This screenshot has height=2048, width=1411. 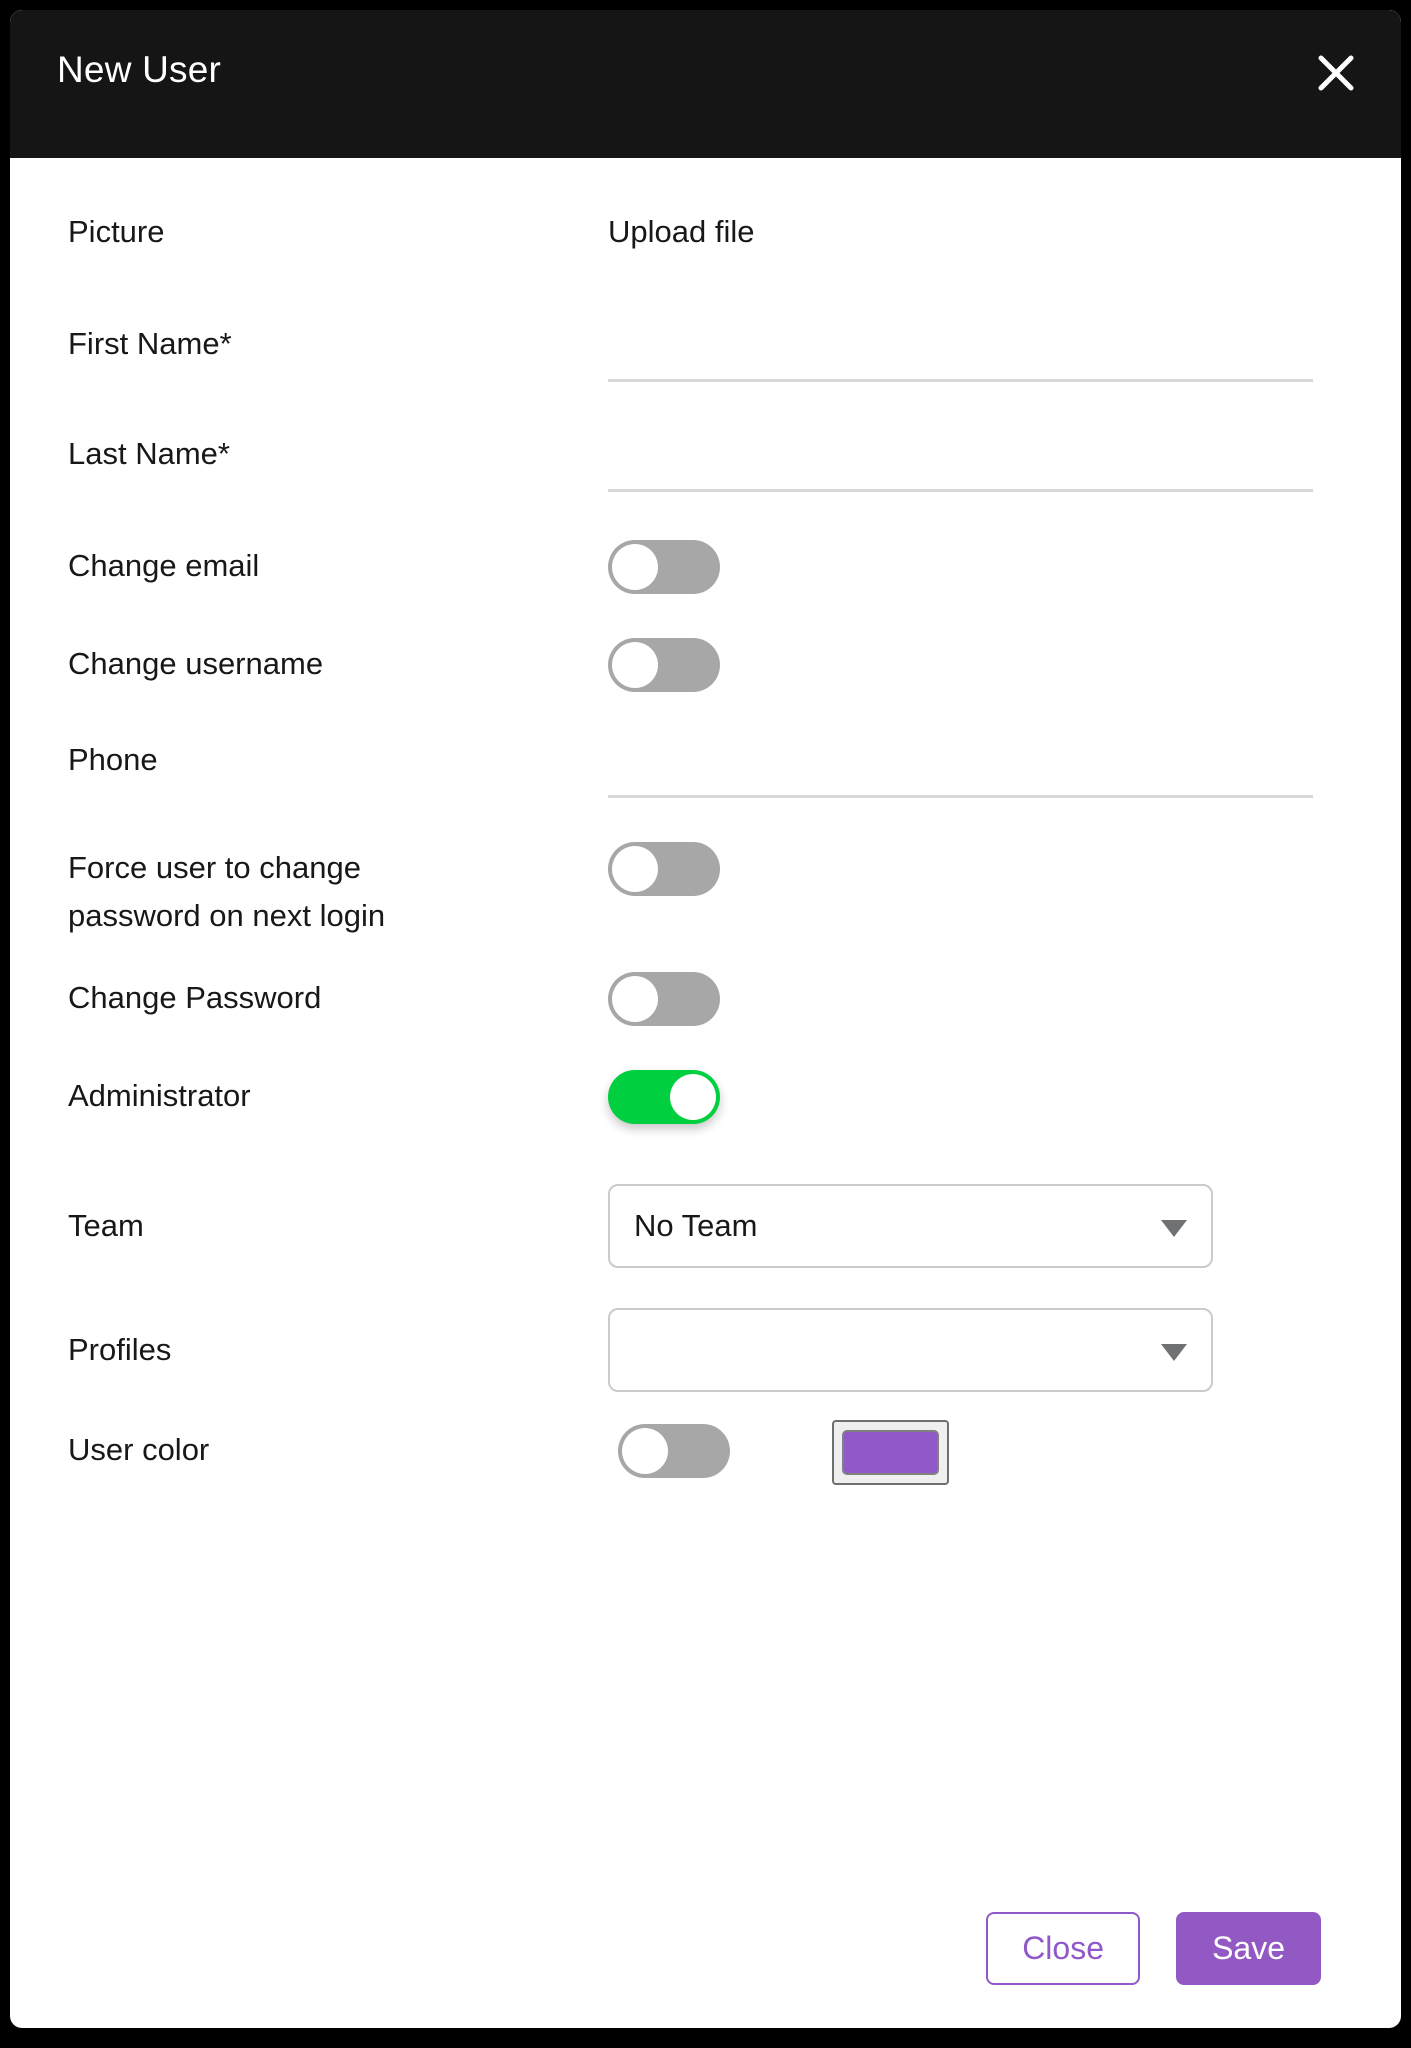 What do you see at coordinates (960, 470) in the screenshot?
I see `last-name-input` at bounding box center [960, 470].